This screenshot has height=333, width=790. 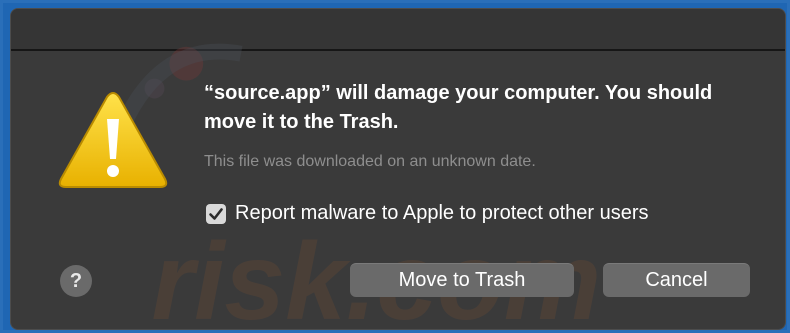 I want to click on warning-triangle-icon, so click(x=113, y=140).